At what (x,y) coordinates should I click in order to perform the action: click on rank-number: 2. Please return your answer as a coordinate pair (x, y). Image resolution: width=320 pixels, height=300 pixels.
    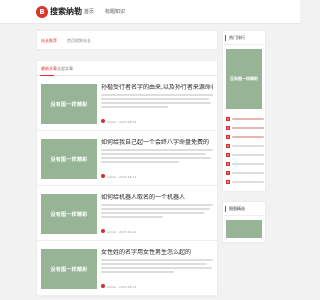
    Looking at the image, I should click on (228, 128).